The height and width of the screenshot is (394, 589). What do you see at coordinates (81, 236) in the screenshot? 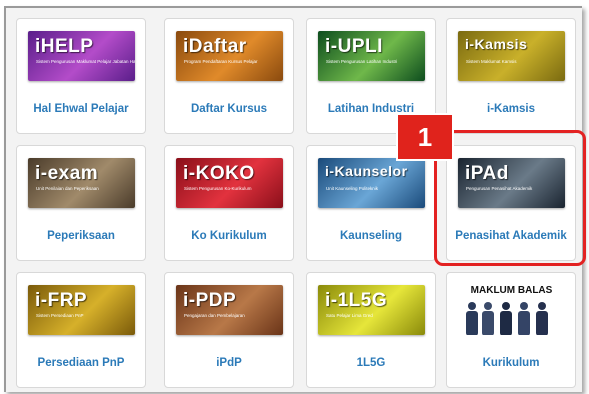
I see `tile-label: Peperiksaan` at bounding box center [81, 236].